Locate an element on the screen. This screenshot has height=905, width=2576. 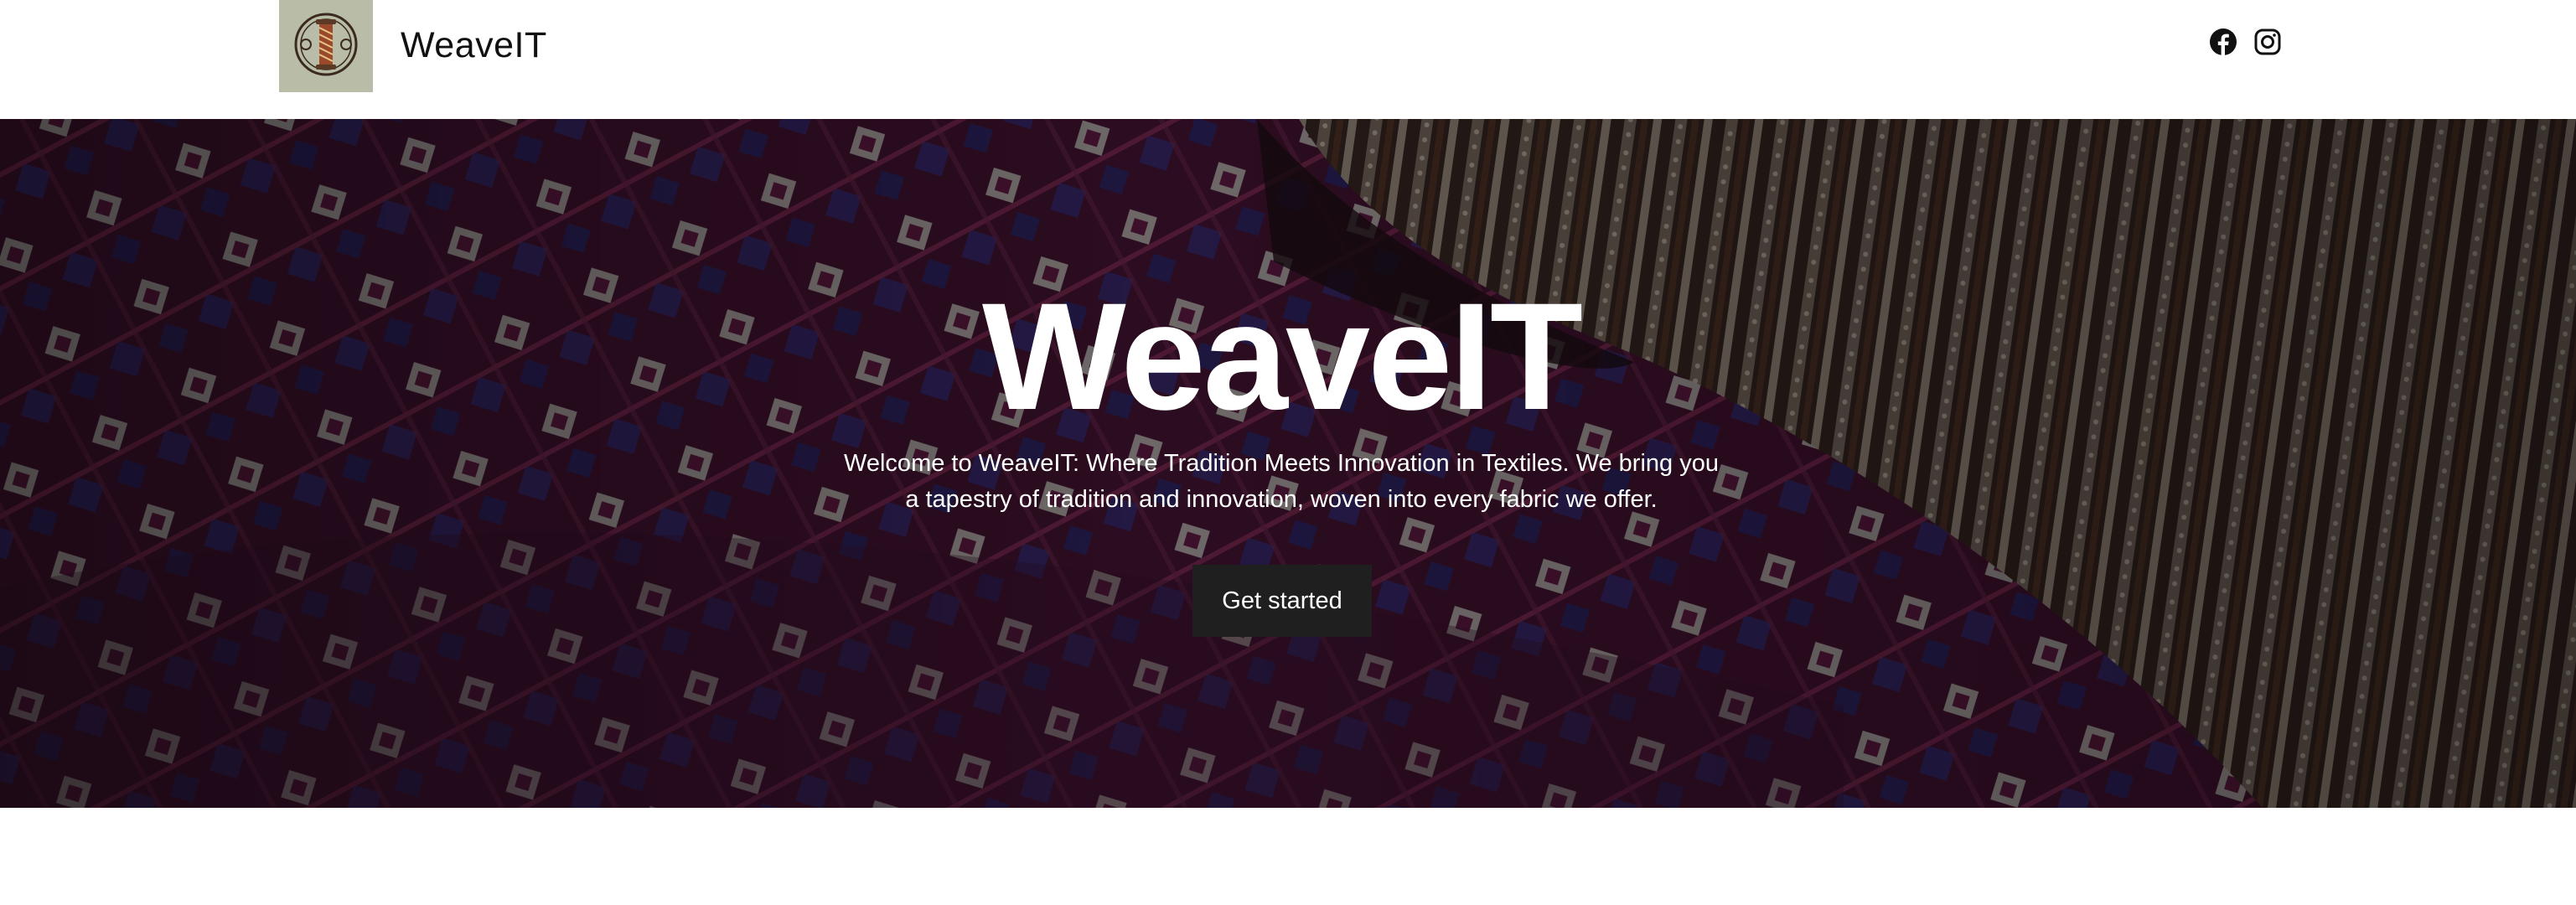
instagram-icon is located at coordinates (2267, 43).